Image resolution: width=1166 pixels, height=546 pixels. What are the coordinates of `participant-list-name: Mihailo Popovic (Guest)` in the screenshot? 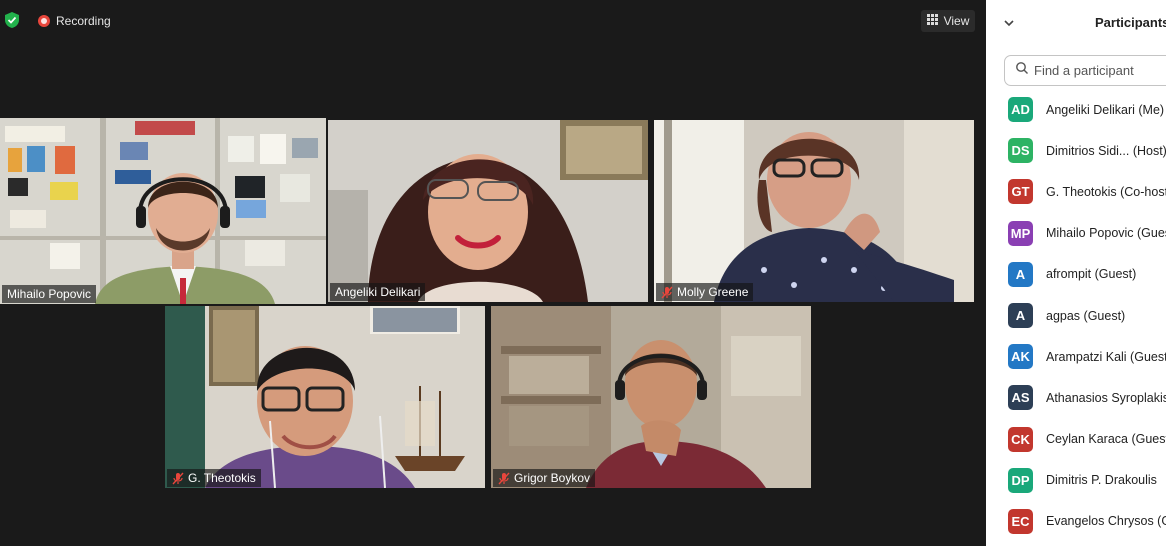 It's located at (1106, 233).